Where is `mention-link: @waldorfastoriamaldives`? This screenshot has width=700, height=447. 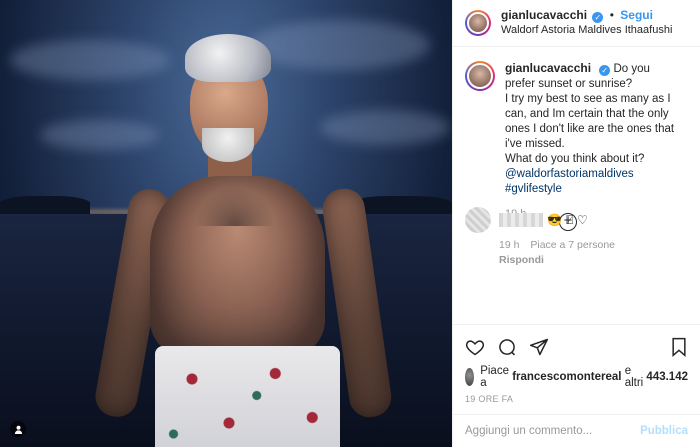 mention-link: @waldorfastoriamaldives is located at coordinates (569, 174).